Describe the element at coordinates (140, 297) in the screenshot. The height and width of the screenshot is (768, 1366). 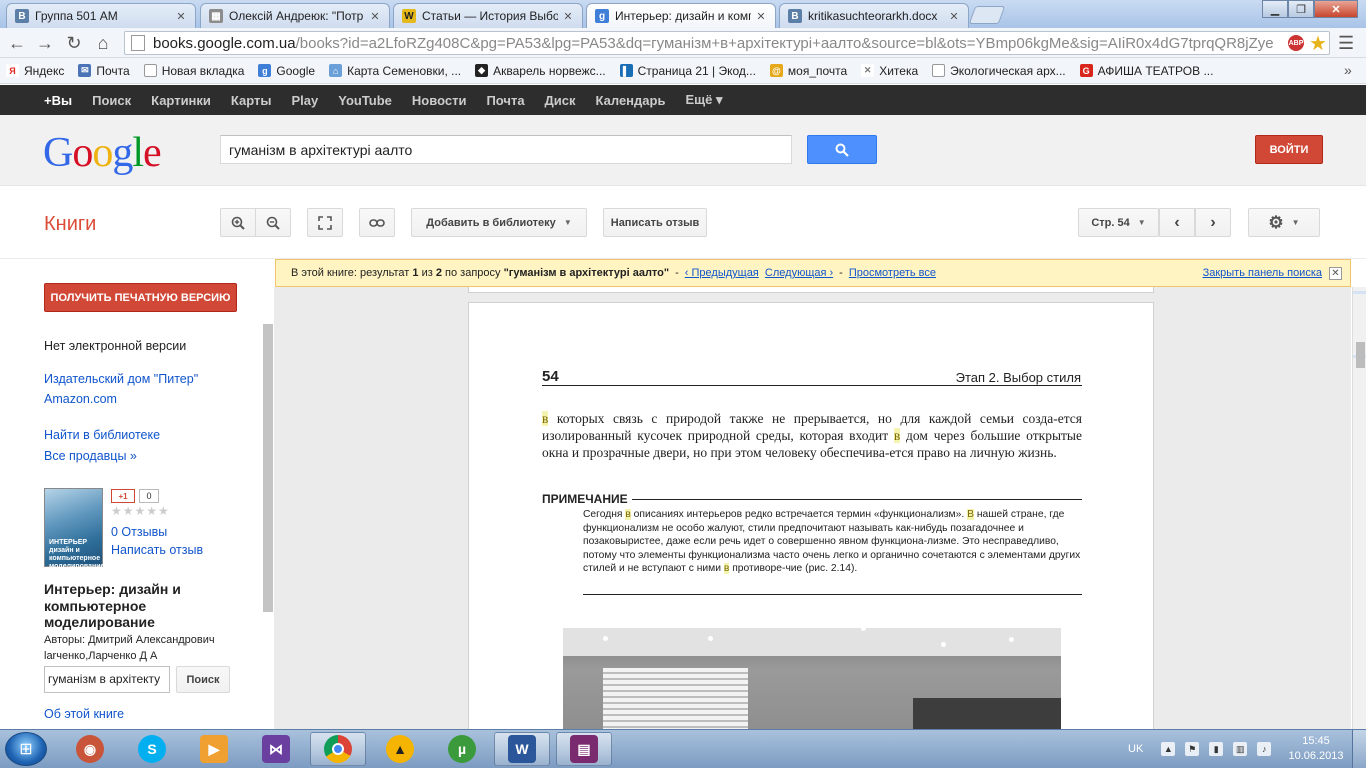
I see `get-print-button: ПОЛУЧИТЬ ПЕЧАТНУЮ ВЕРСИЮ` at that location.